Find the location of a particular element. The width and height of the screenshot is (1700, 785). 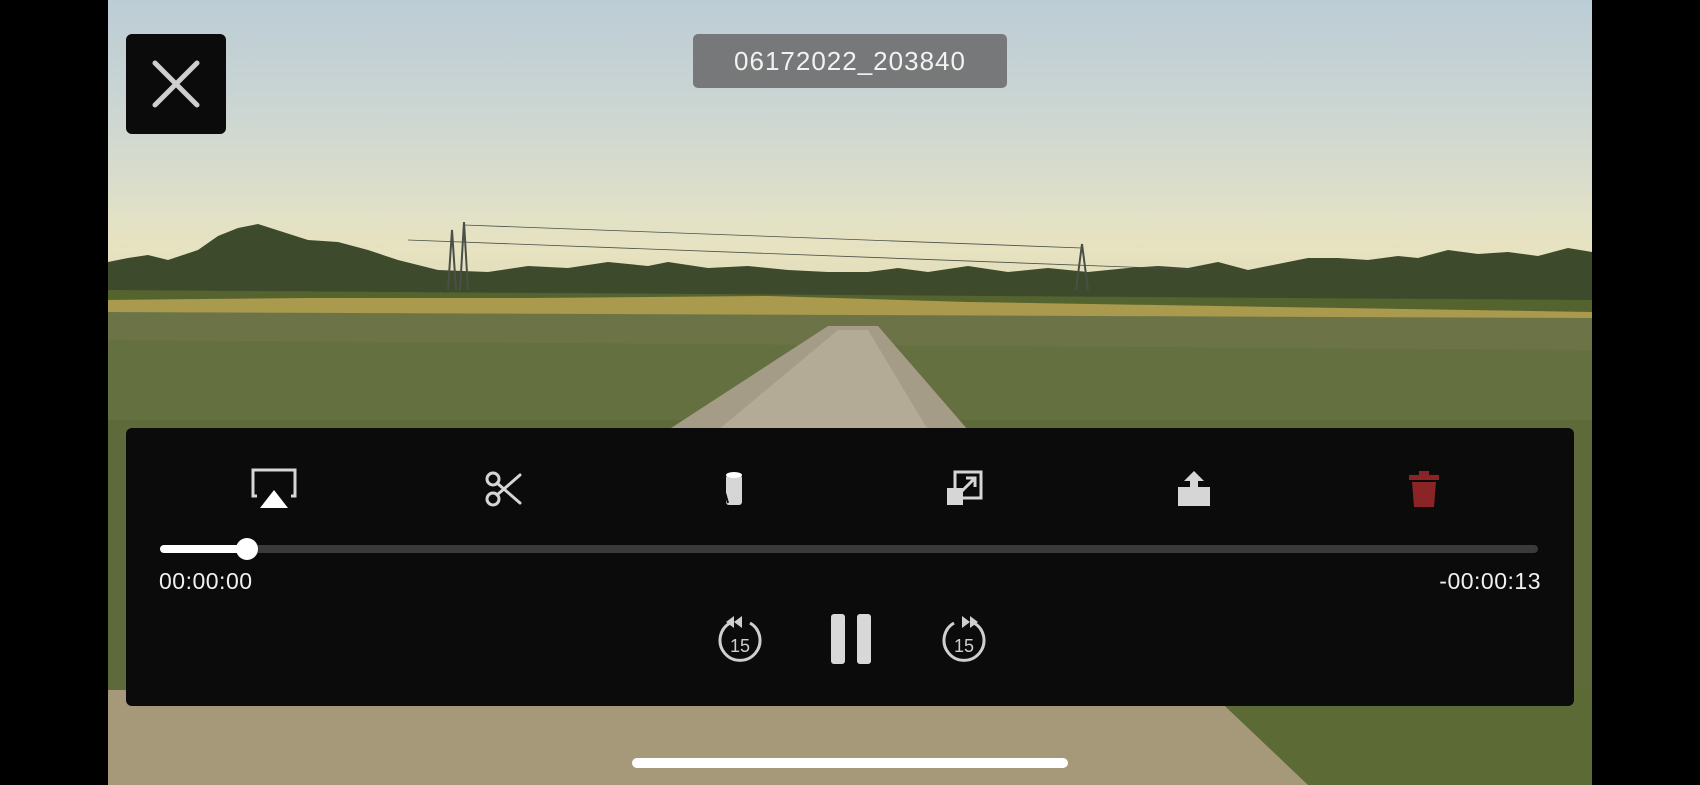

trim-button is located at coordinates (504, 489).